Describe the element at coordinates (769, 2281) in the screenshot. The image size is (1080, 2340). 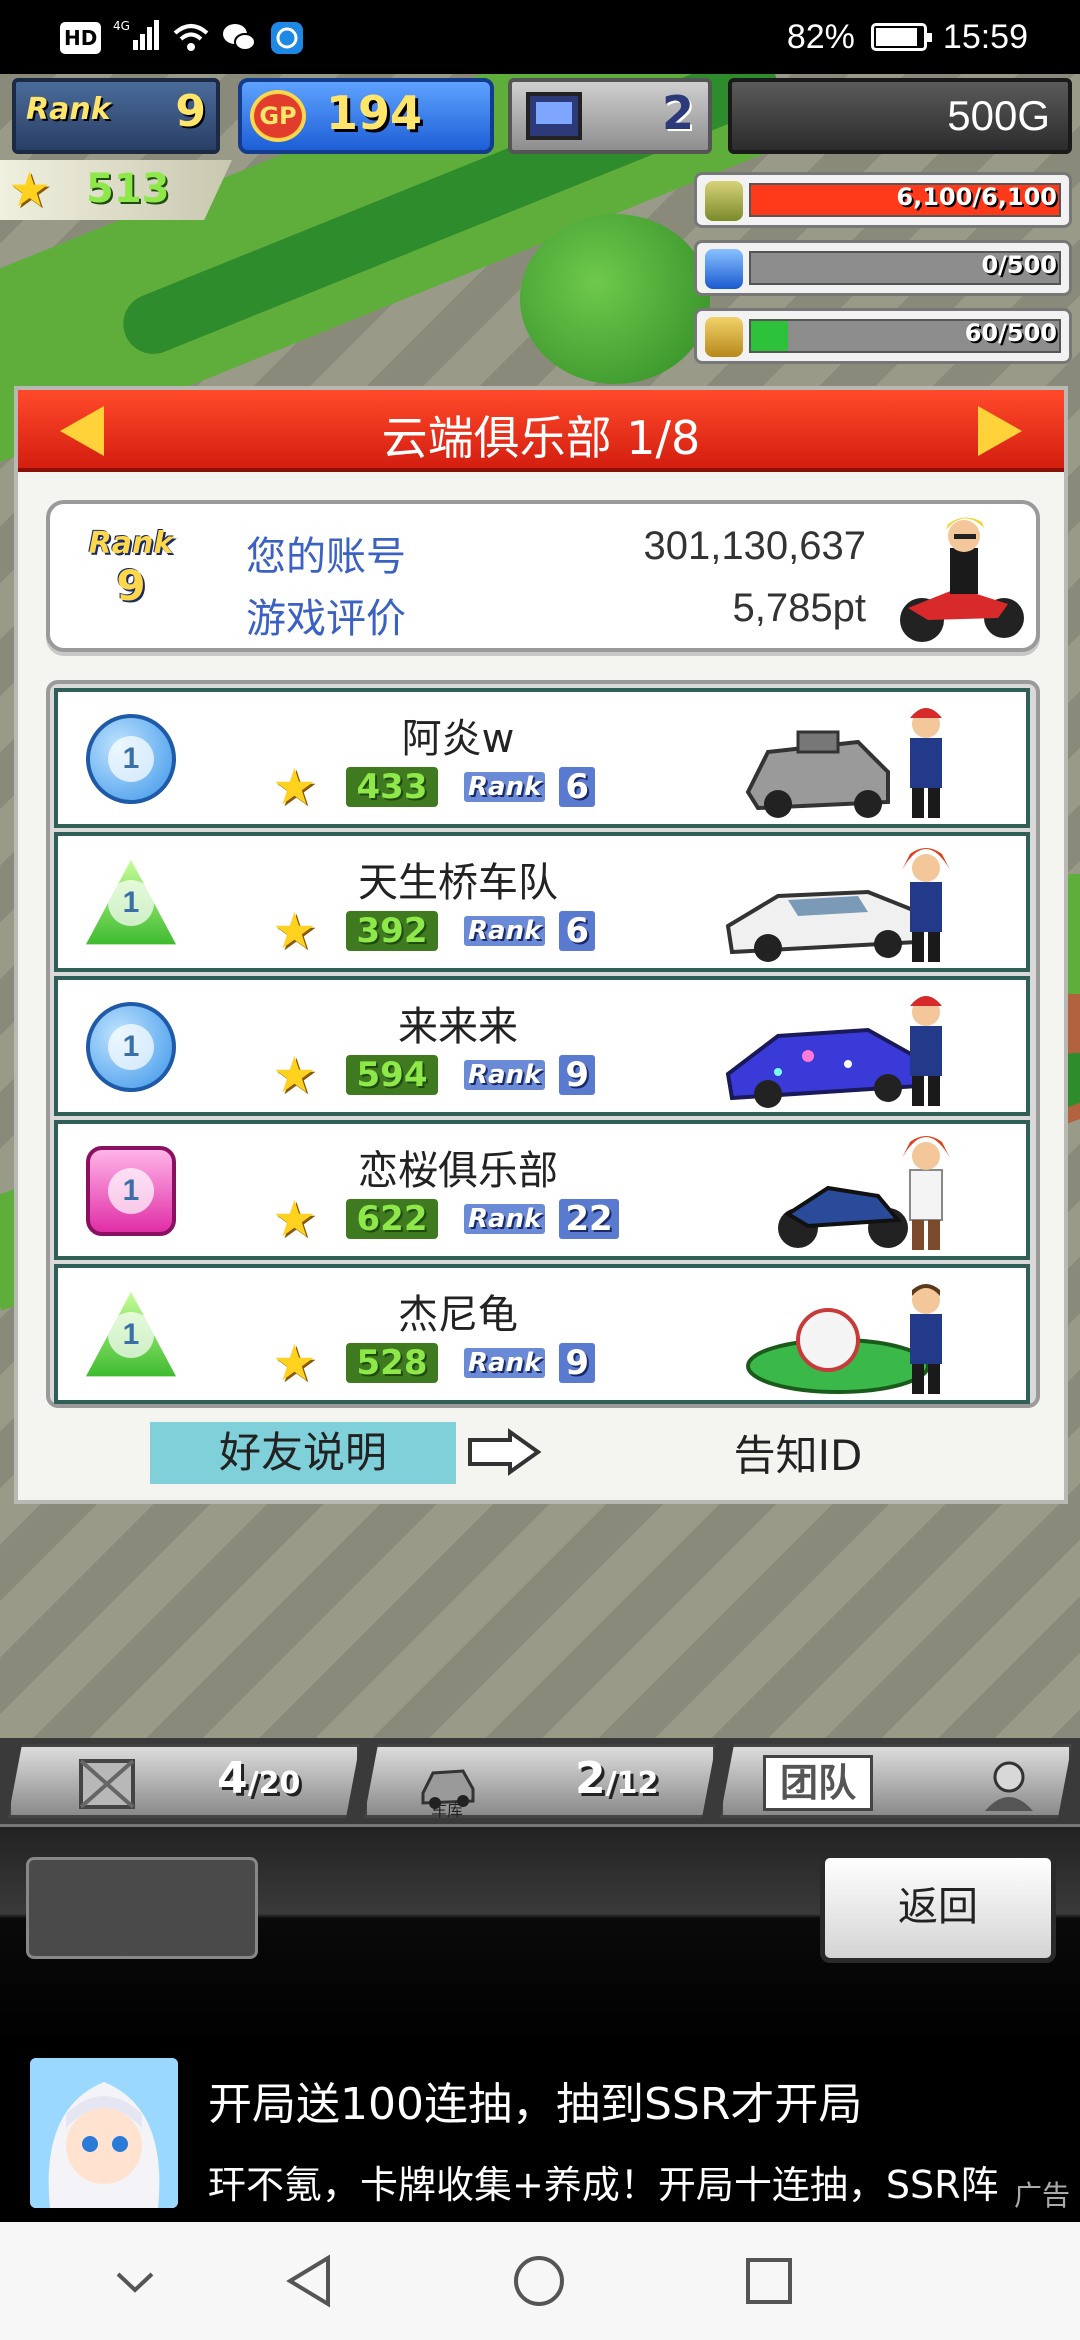
I see `recent-apps-square-icon` at that location.